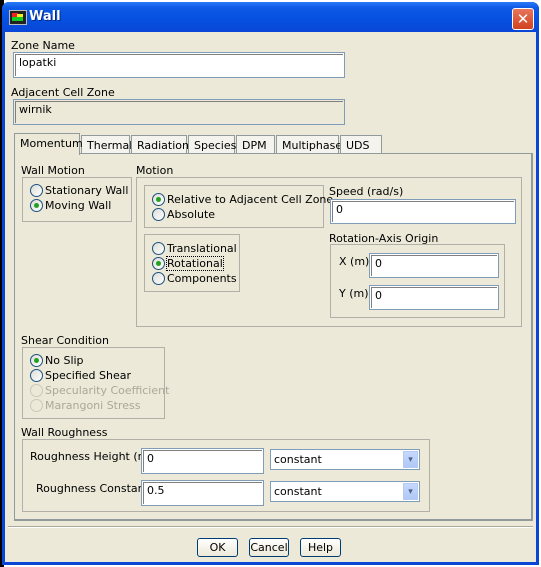  Describe the element at coordinates (106, 144) in the screenshot. I see `tab-thermal: Thermal` at that location.